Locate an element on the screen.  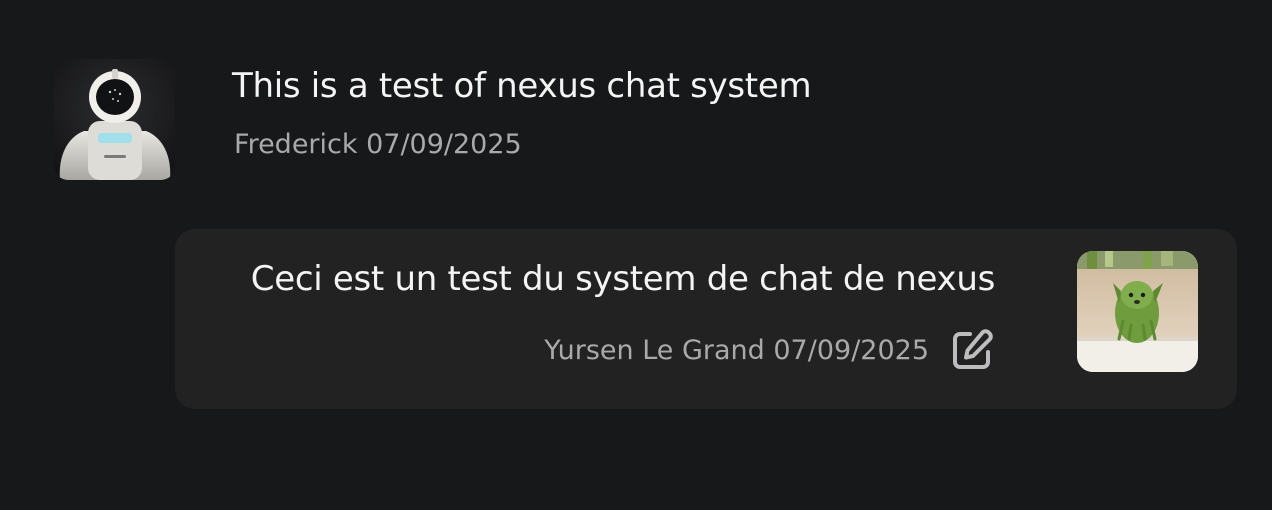
robot-avatar-icon is located at coordinates (114, 119).